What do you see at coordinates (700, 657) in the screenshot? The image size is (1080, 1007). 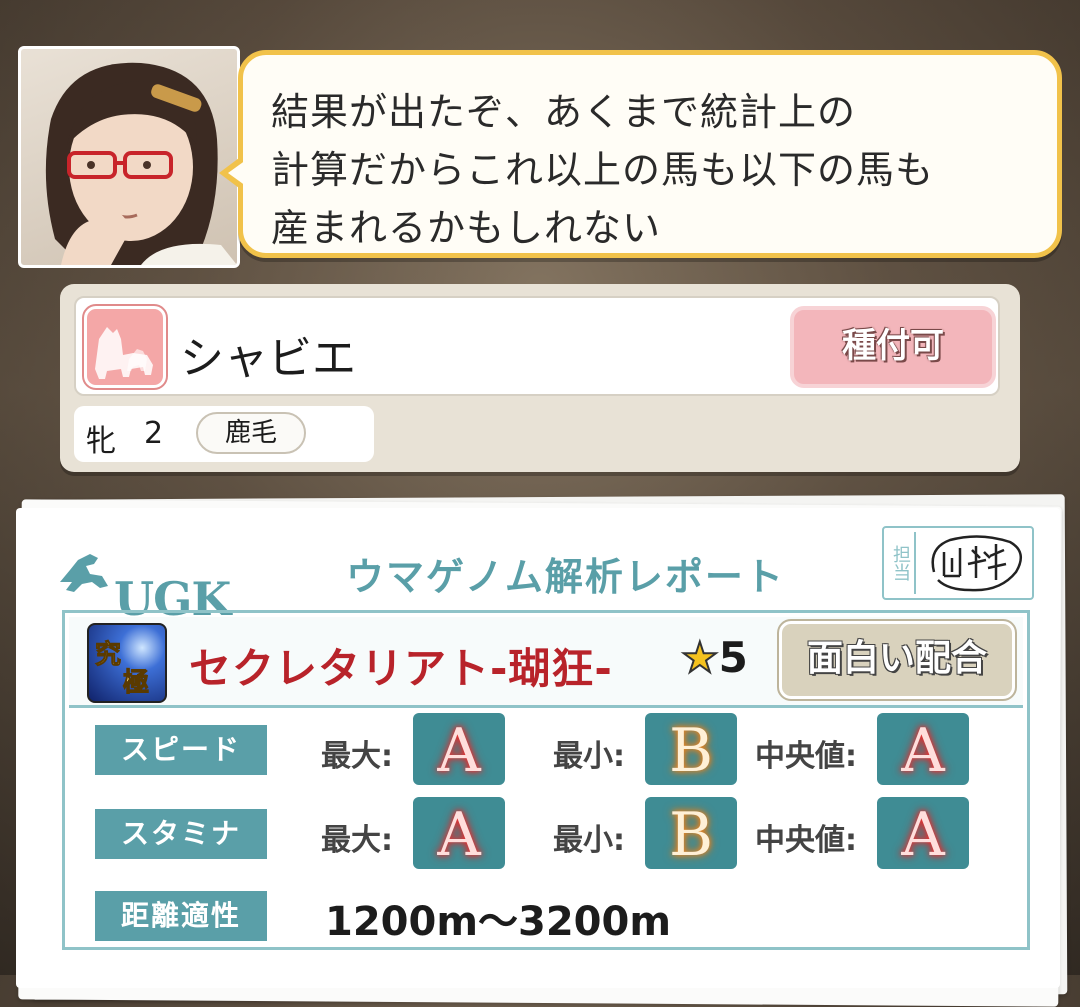 I see `star-icon: ★` at bounding box center [700, 657].